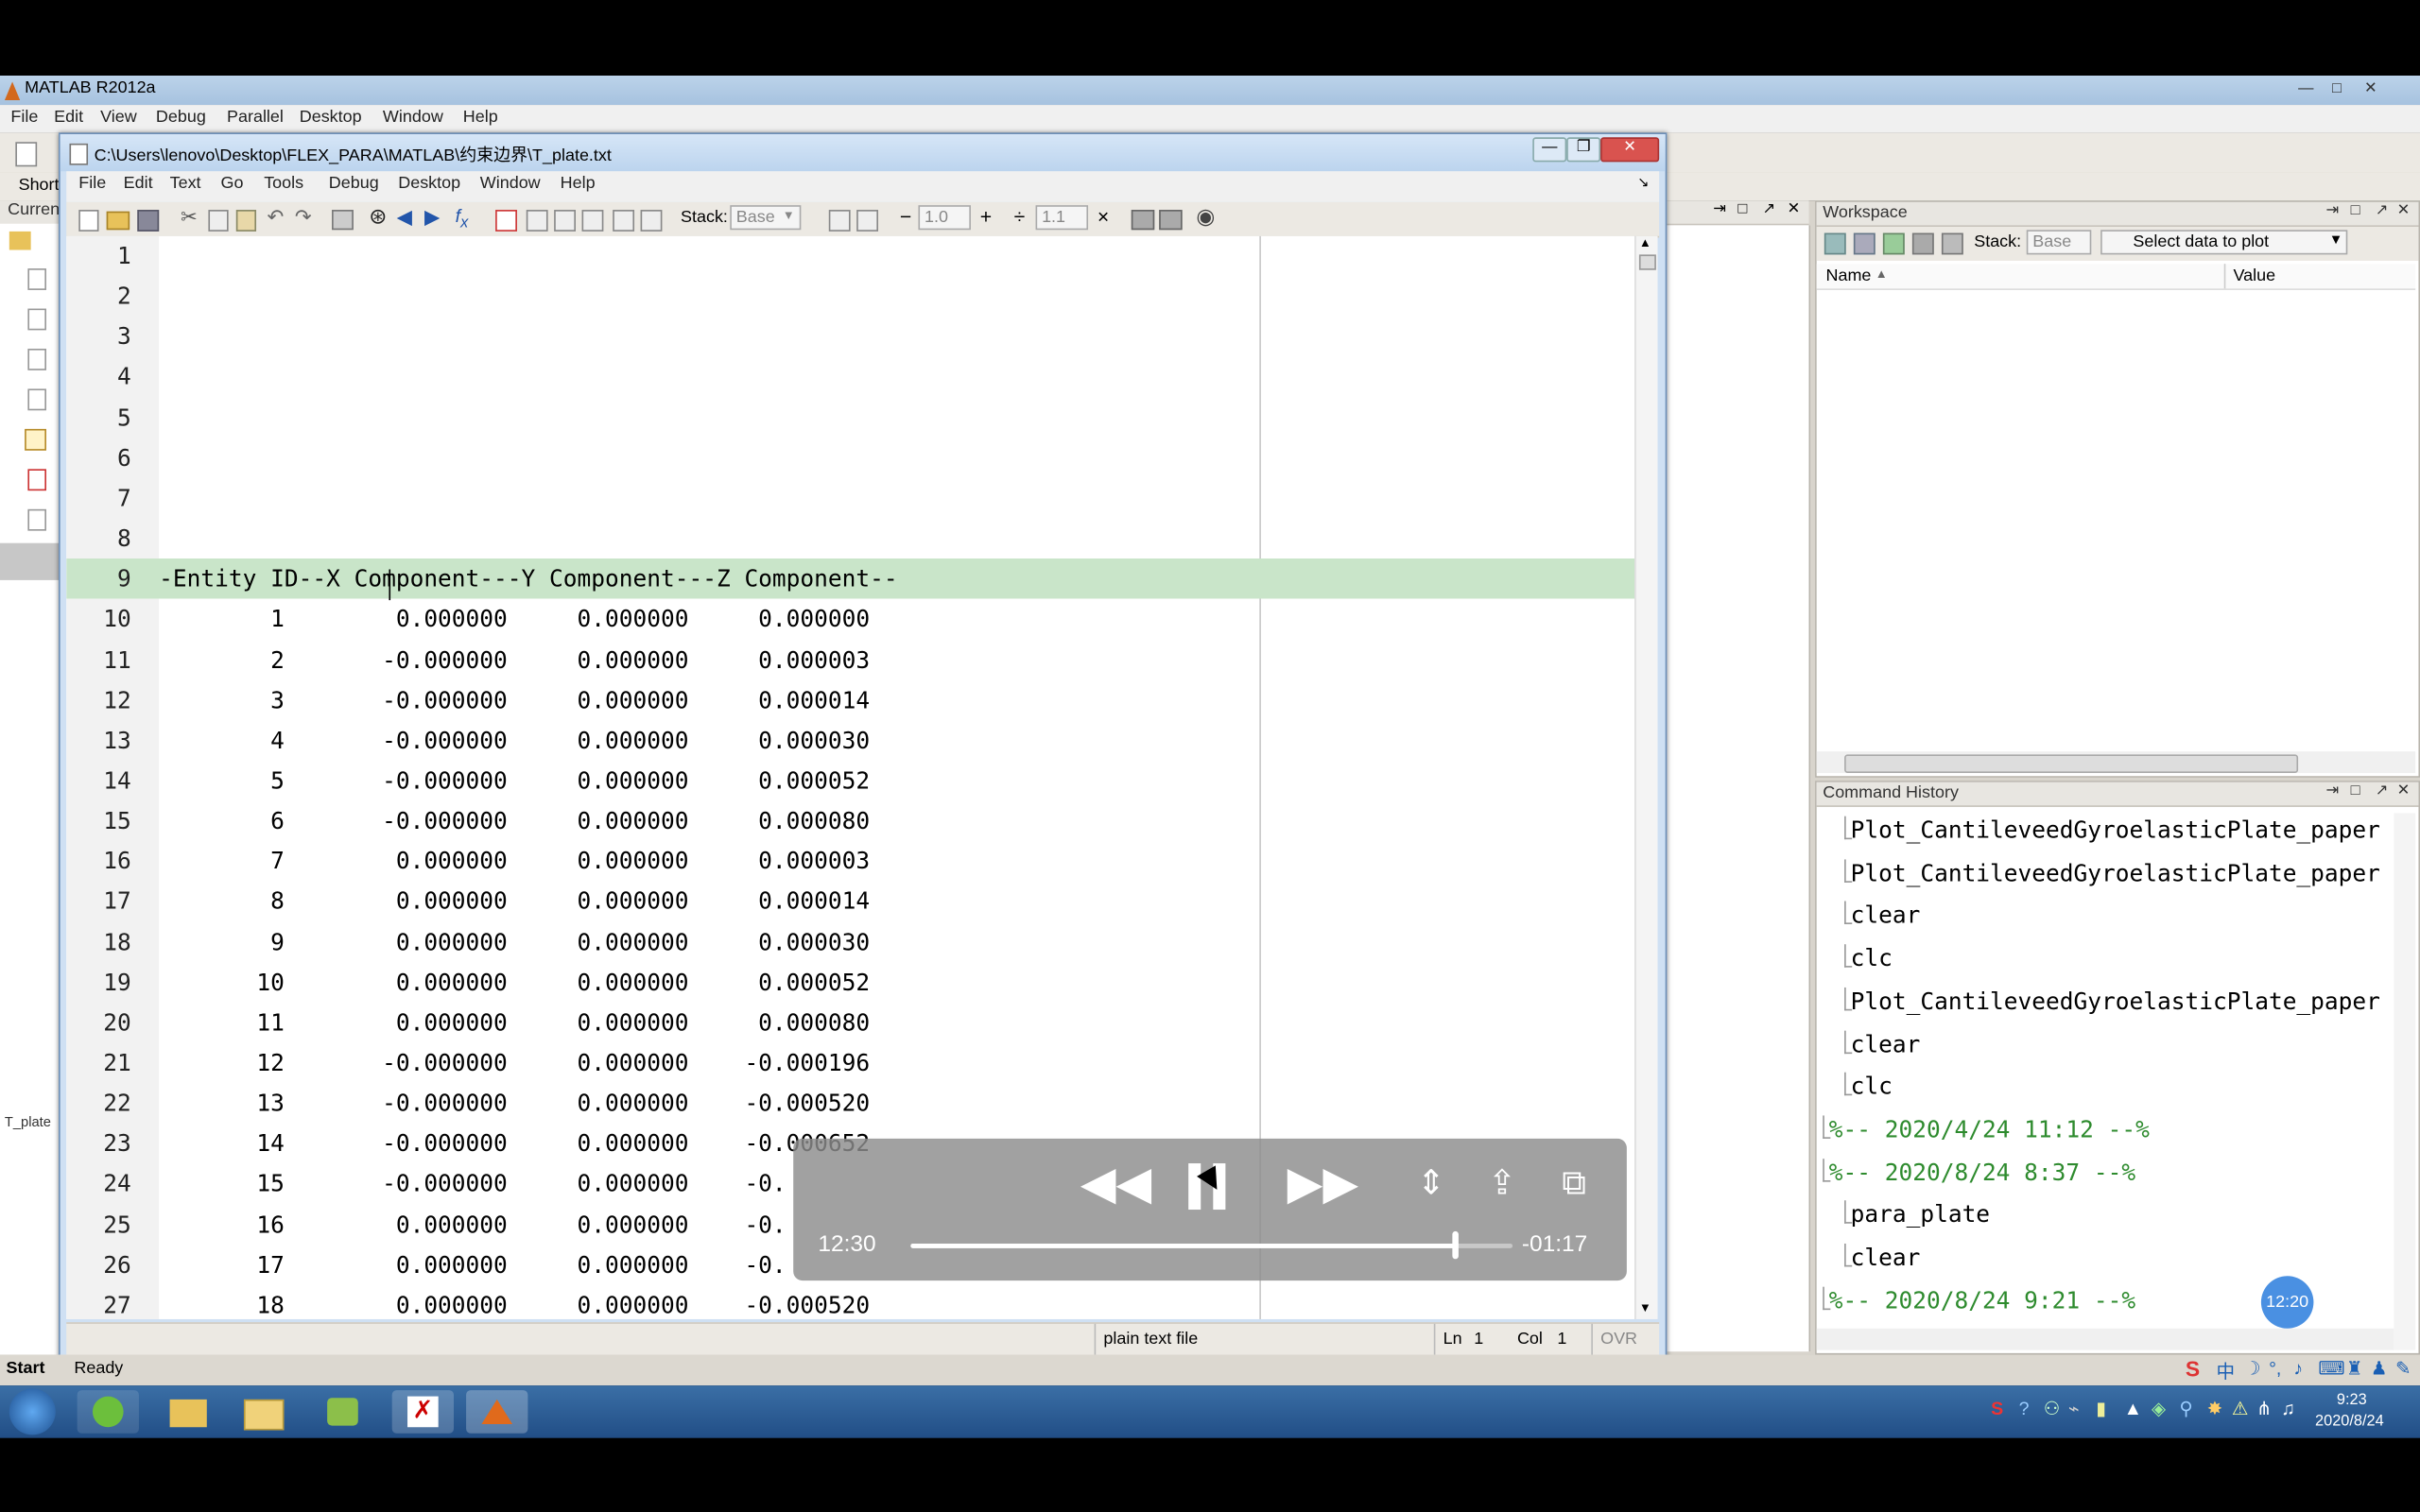 The width and height of the screenshot is (2420, 1512). I want to click on find-binoculars-icon: ⊛, so click(378, 217).